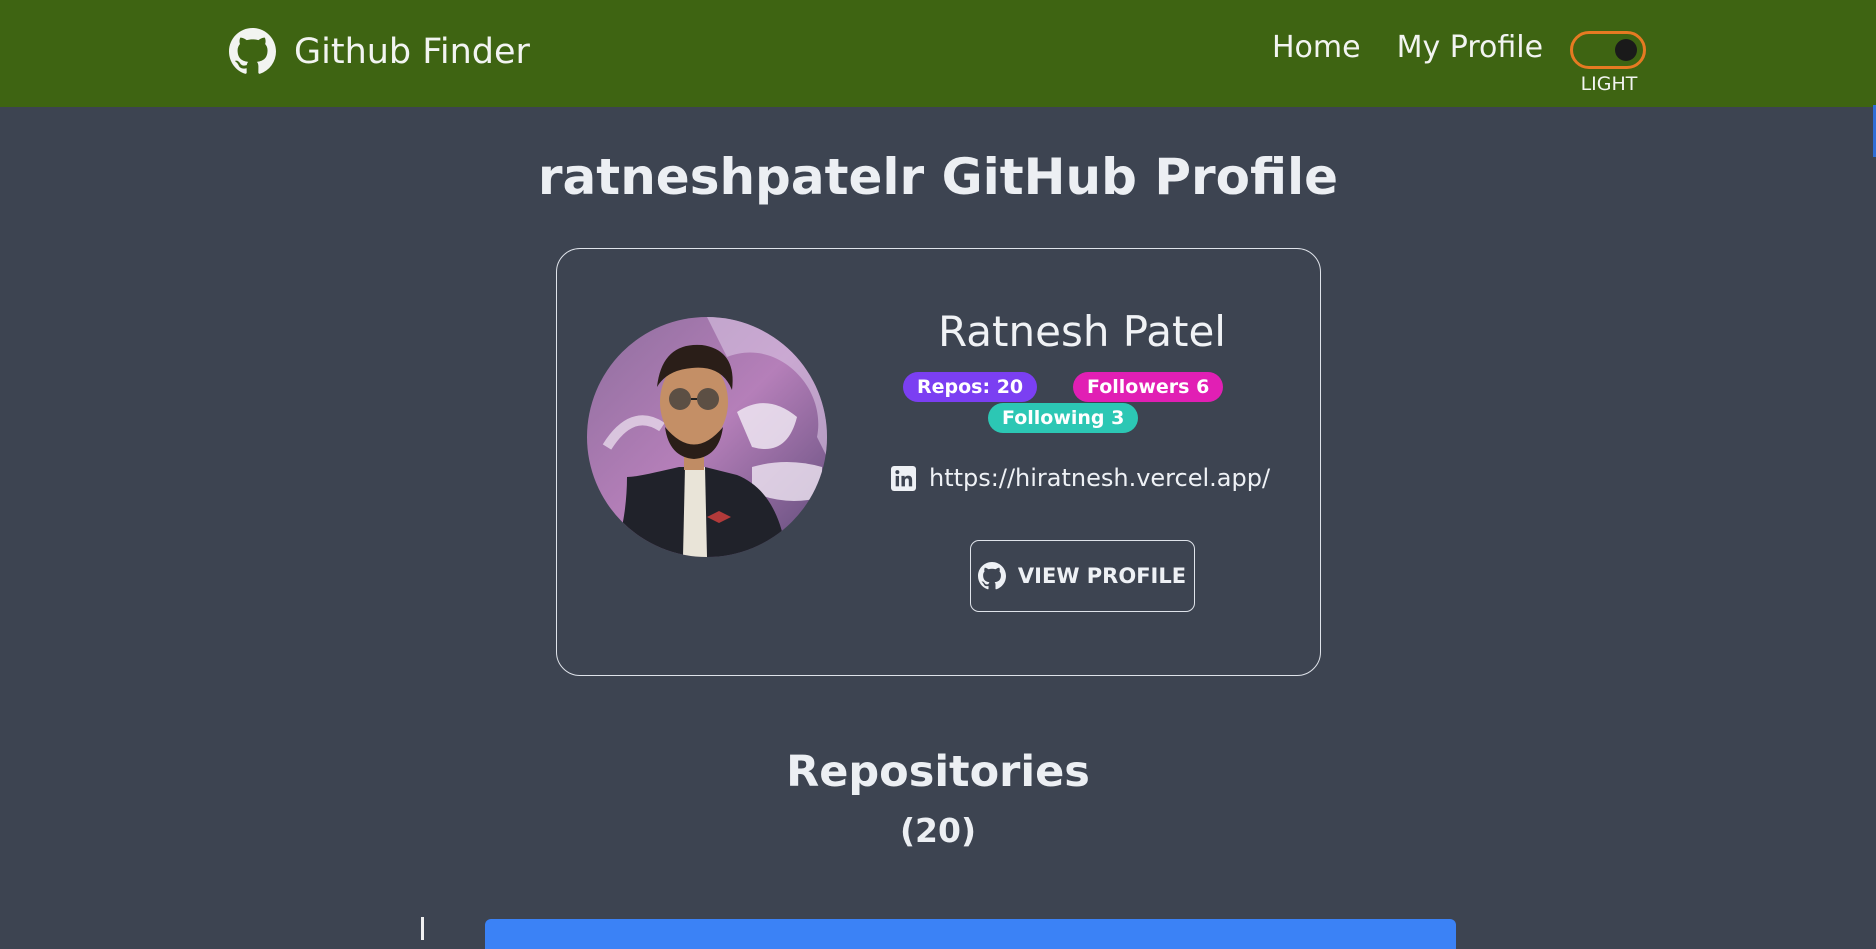  I want to click on navbar: Github Finder Home My Profile LIGHT, so click(938, 53).